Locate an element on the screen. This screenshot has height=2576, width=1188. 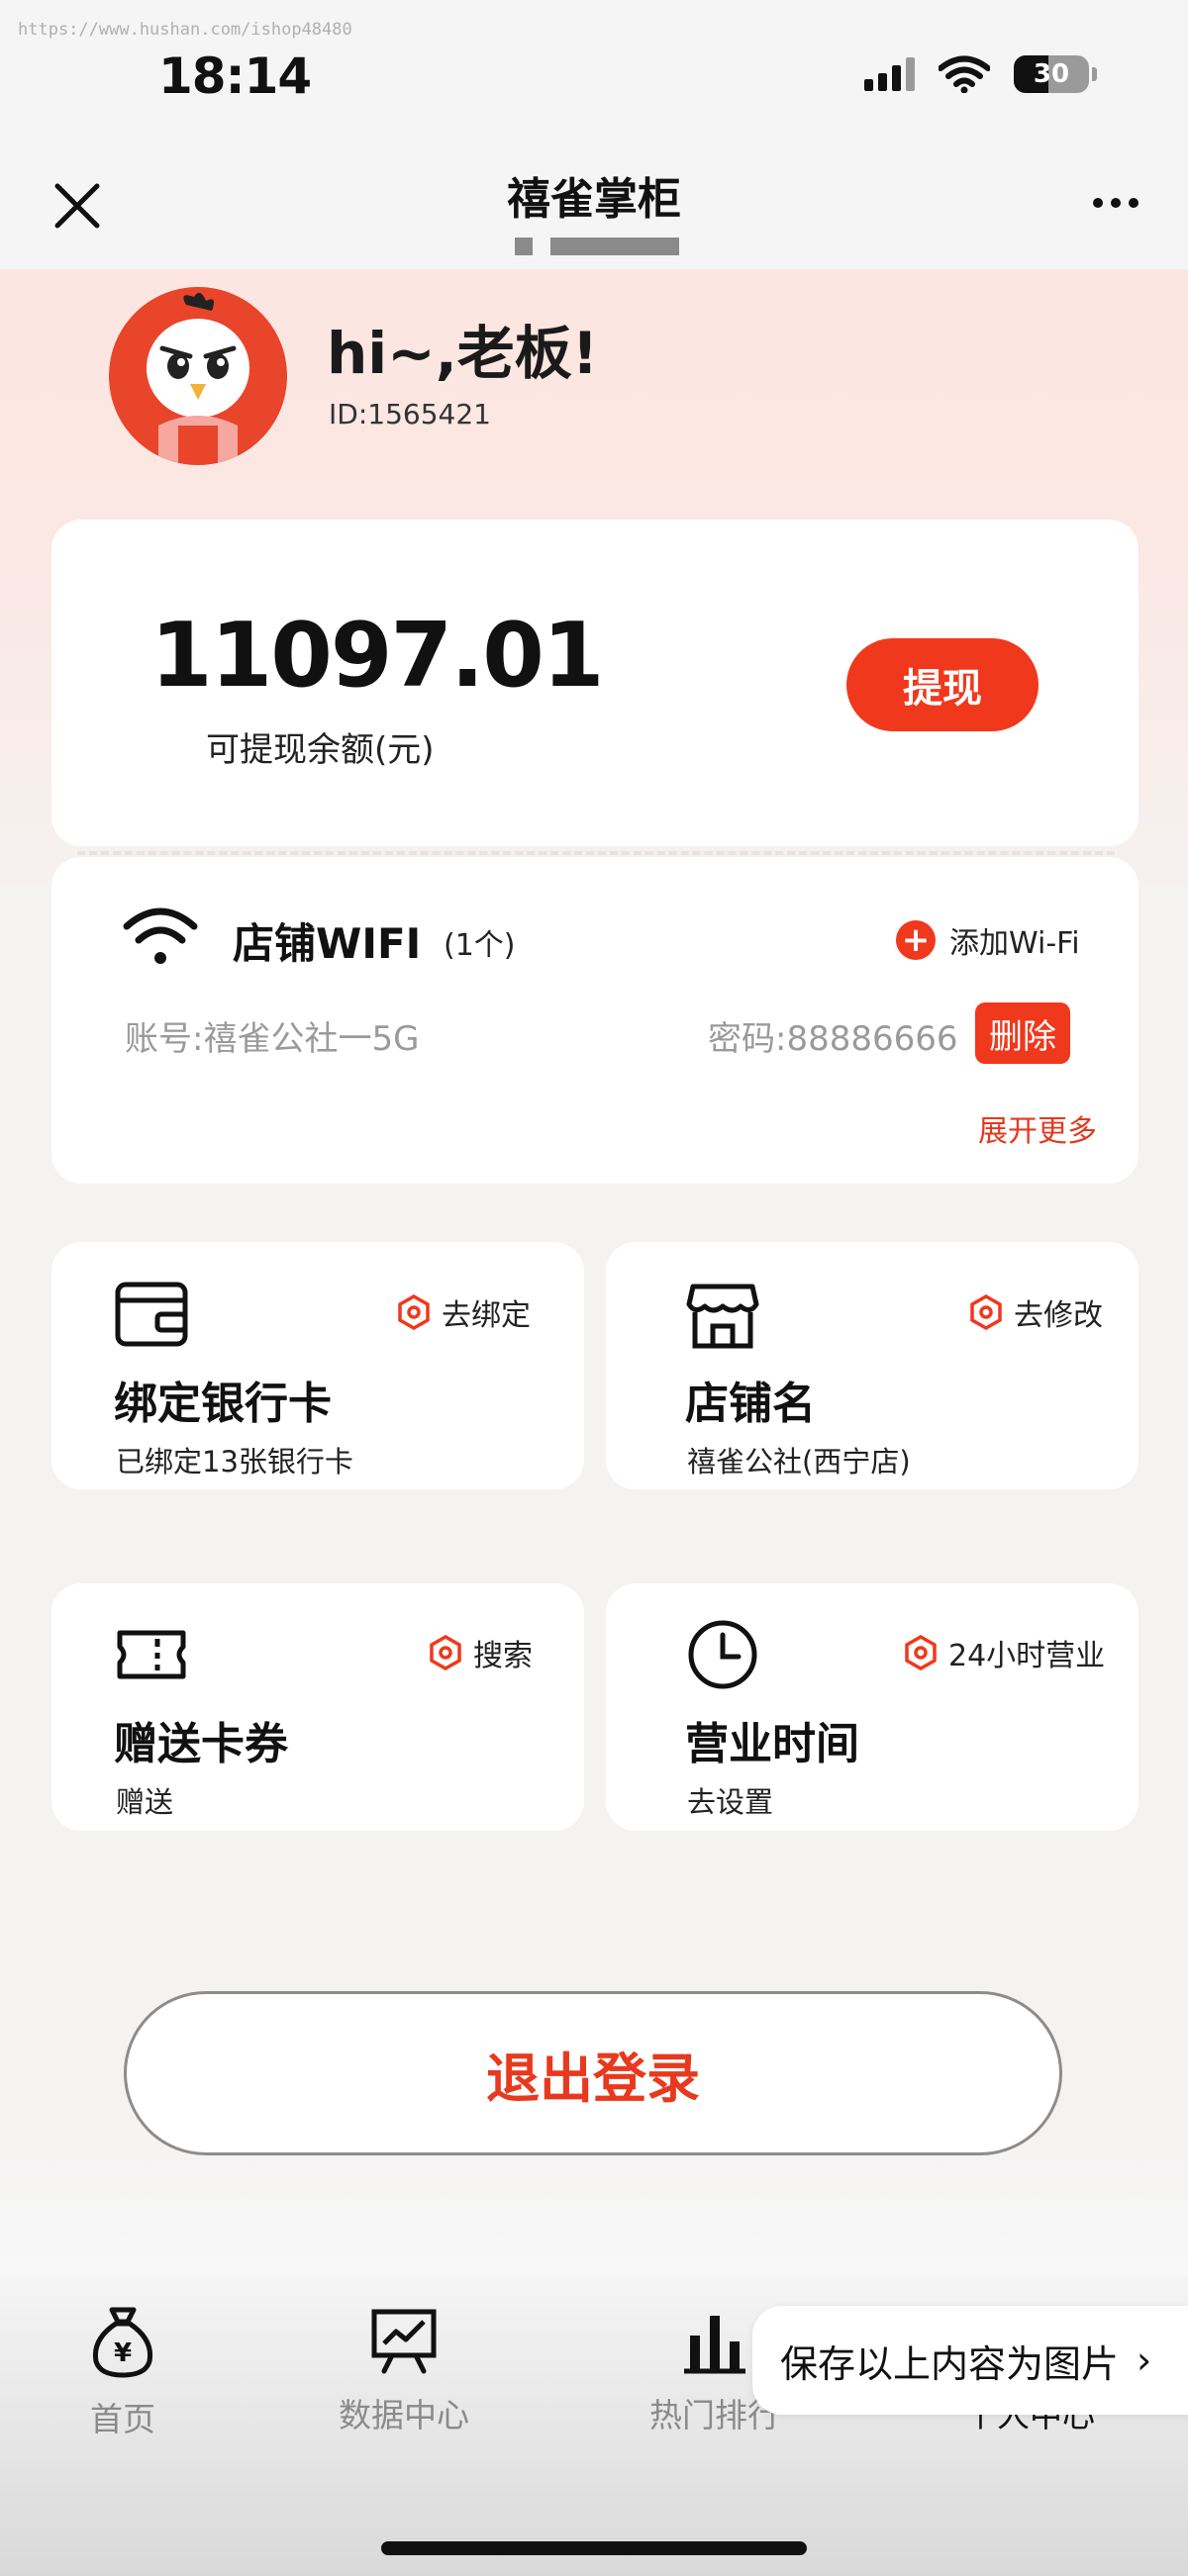
wifi-count: (1个) is located at coordinates (480, 945).